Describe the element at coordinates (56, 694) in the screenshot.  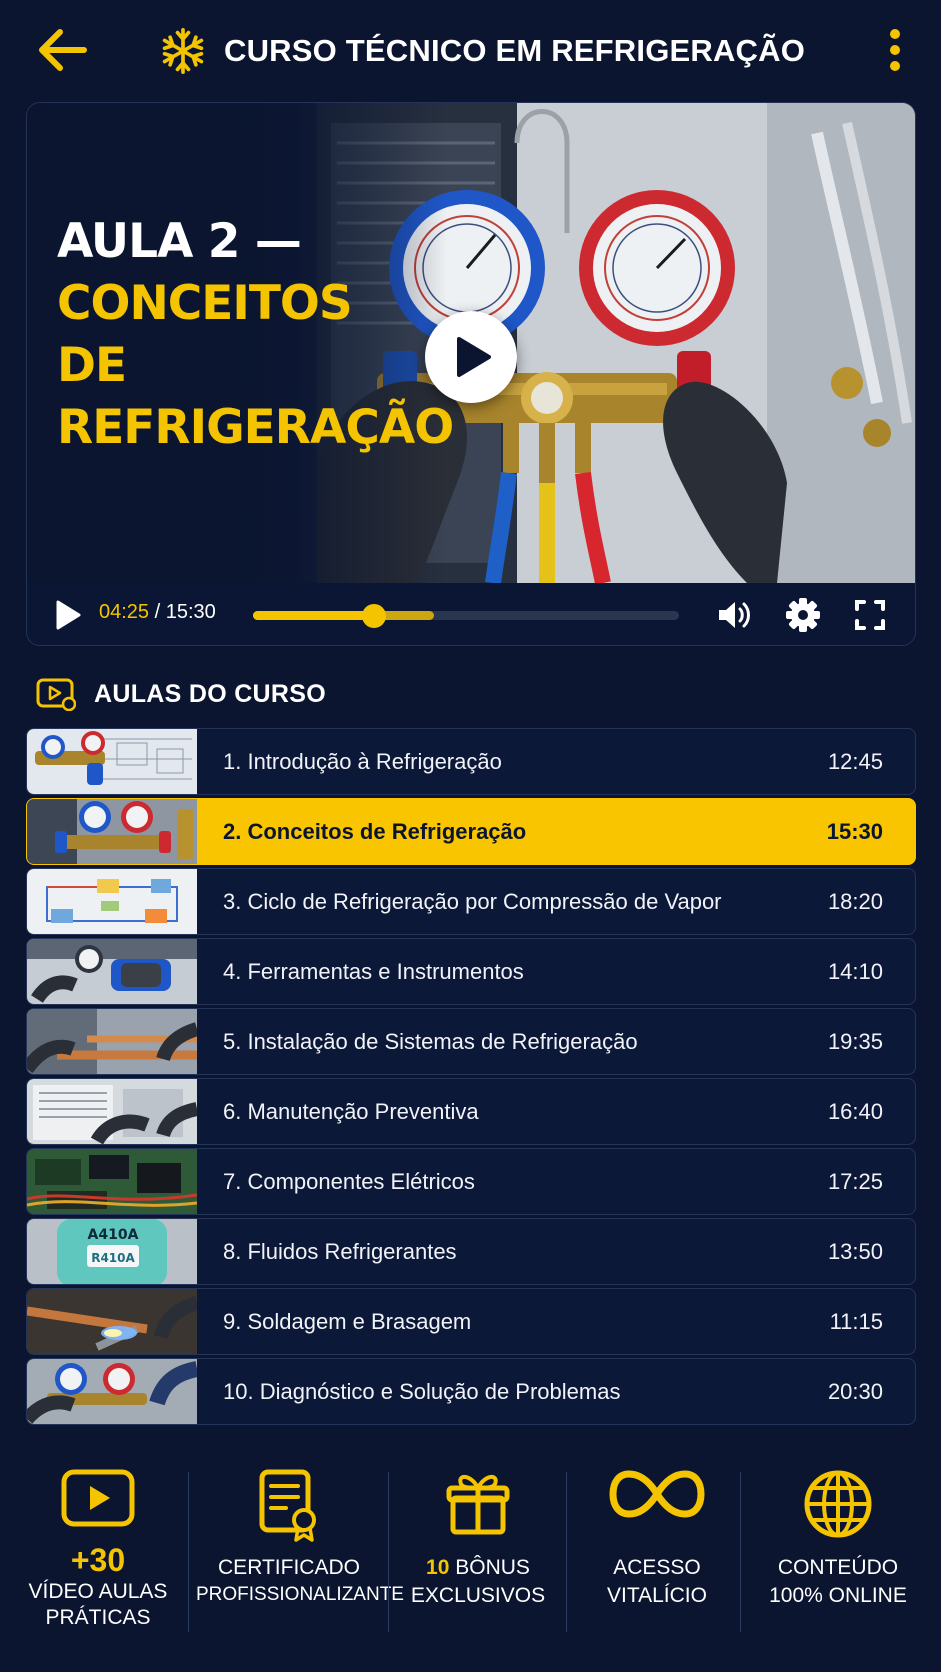
I see `video-list-icon` at that location.